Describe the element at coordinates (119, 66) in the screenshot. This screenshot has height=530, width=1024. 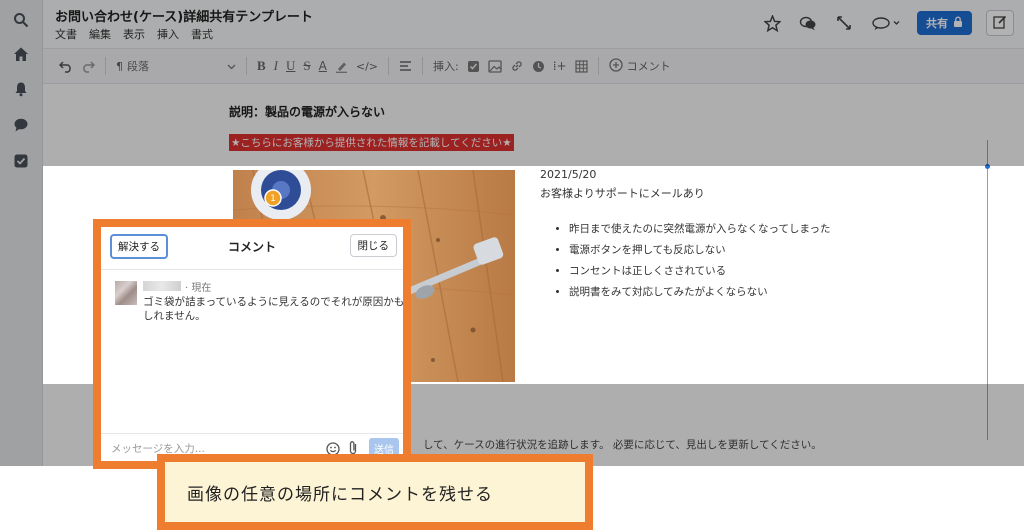
I see `pilcrow-icon: ¶` at that location.